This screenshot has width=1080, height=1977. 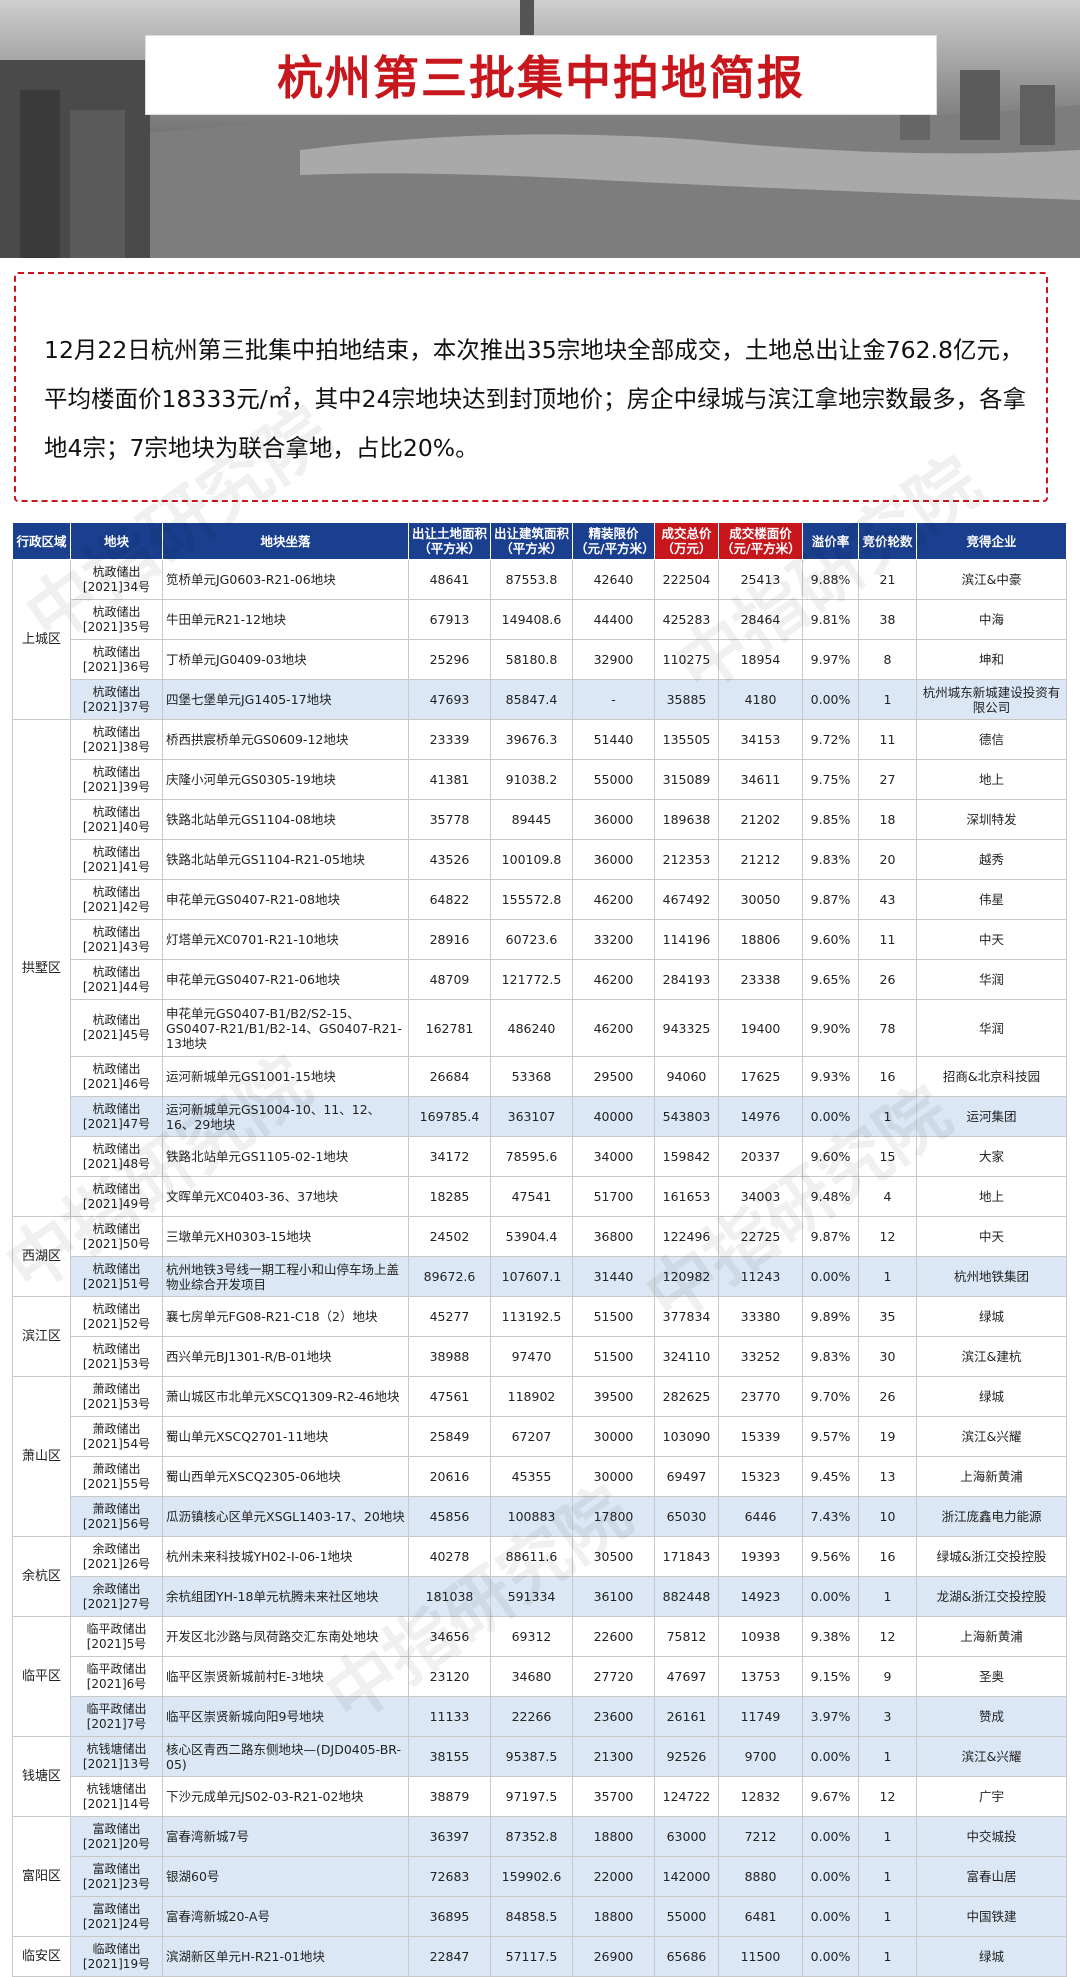 What do you see at coordinates (991, 699) in the screenshot?
I see `winning-company: 杭州城东新城建设投资有限公司` at bounding box center [991, 699].